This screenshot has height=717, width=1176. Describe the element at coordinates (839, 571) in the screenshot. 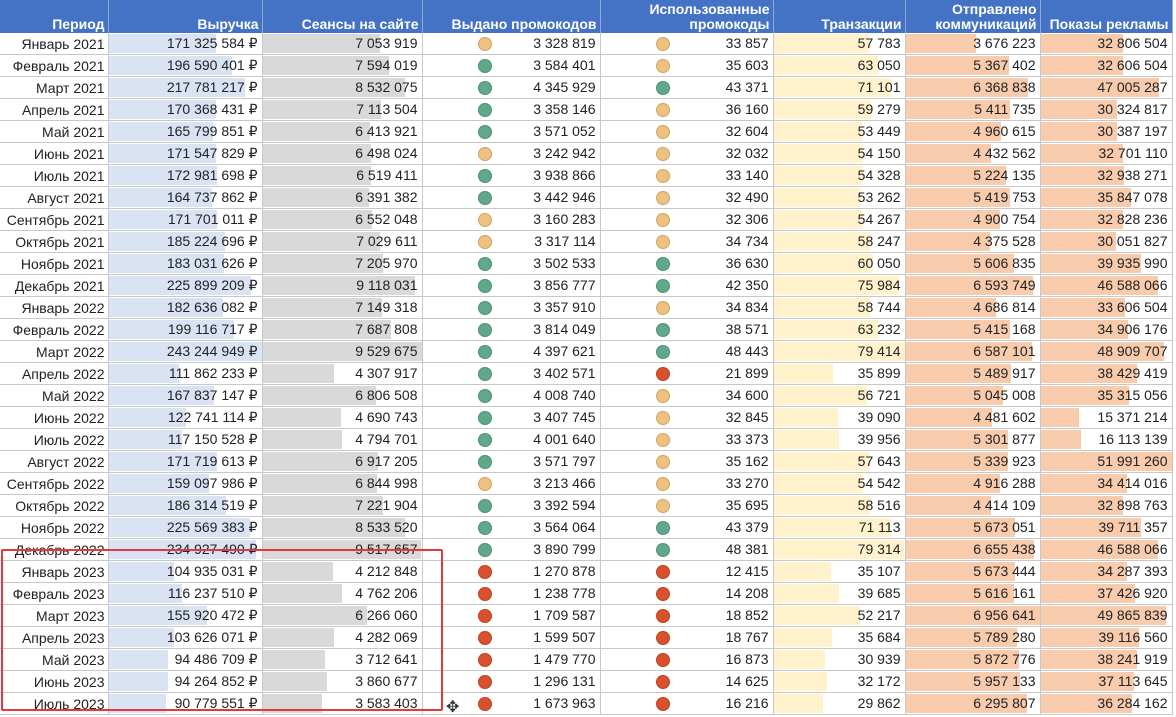

I see `transactions-cell: 35 107` at that location.